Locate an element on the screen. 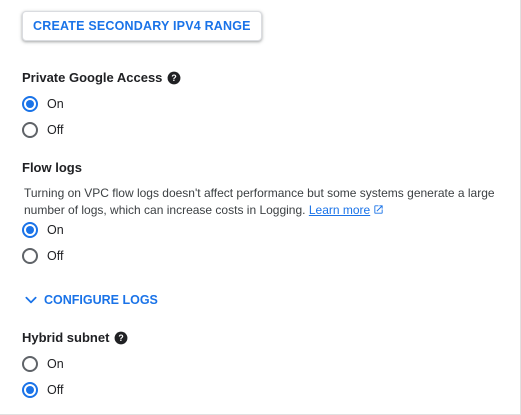 This screenshot has height=415, width=521. hybrid-subnet-title: Hybrid subnet is located at coordinates (66, 337).